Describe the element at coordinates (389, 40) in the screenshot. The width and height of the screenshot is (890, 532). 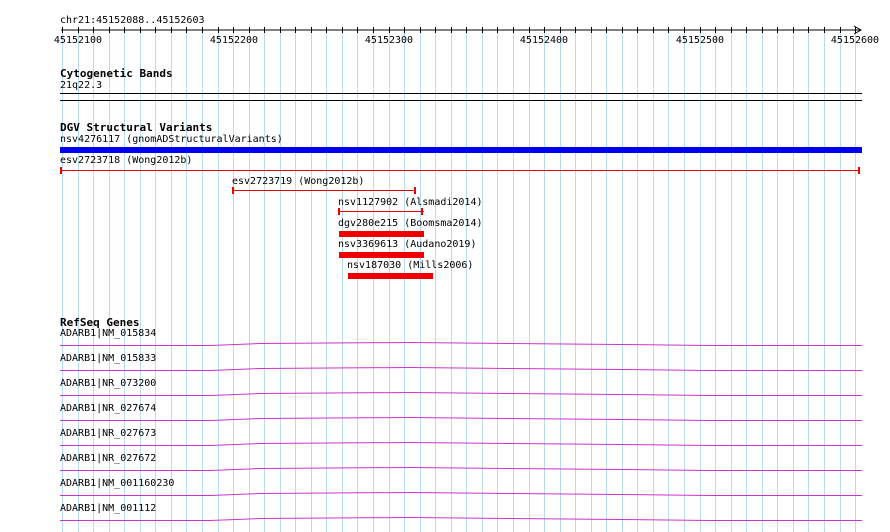
I see `ruler-tick-label: 45152300` at that location.